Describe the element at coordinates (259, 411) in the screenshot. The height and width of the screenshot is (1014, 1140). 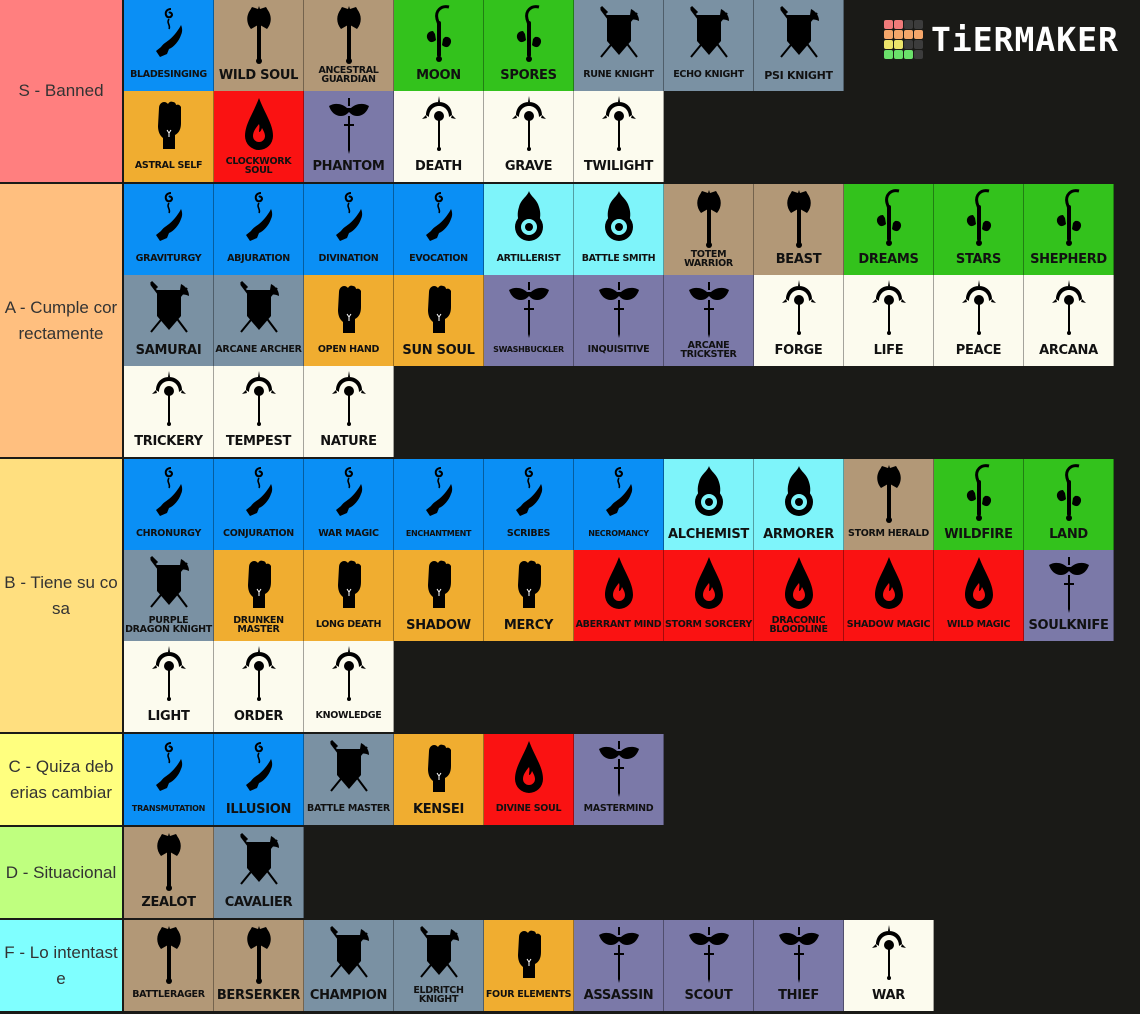
I see `tier-item: TEMPEST` at that location.